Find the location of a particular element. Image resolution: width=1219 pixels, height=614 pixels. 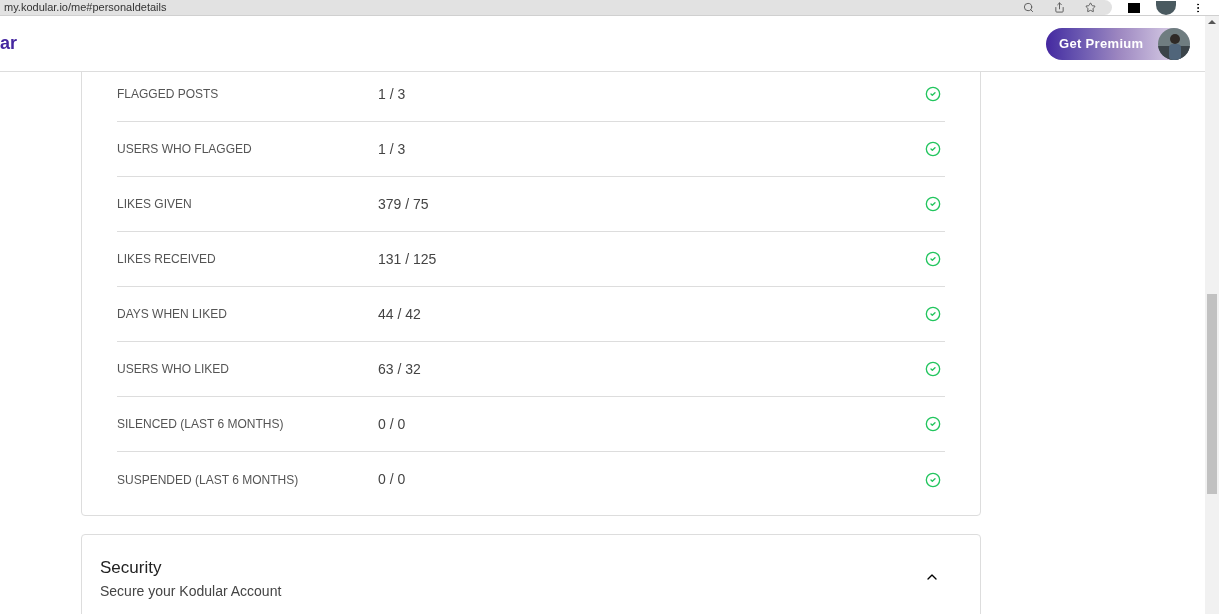

requirement-label: FLAGGED POSTS is located at coordinates (168, 94).